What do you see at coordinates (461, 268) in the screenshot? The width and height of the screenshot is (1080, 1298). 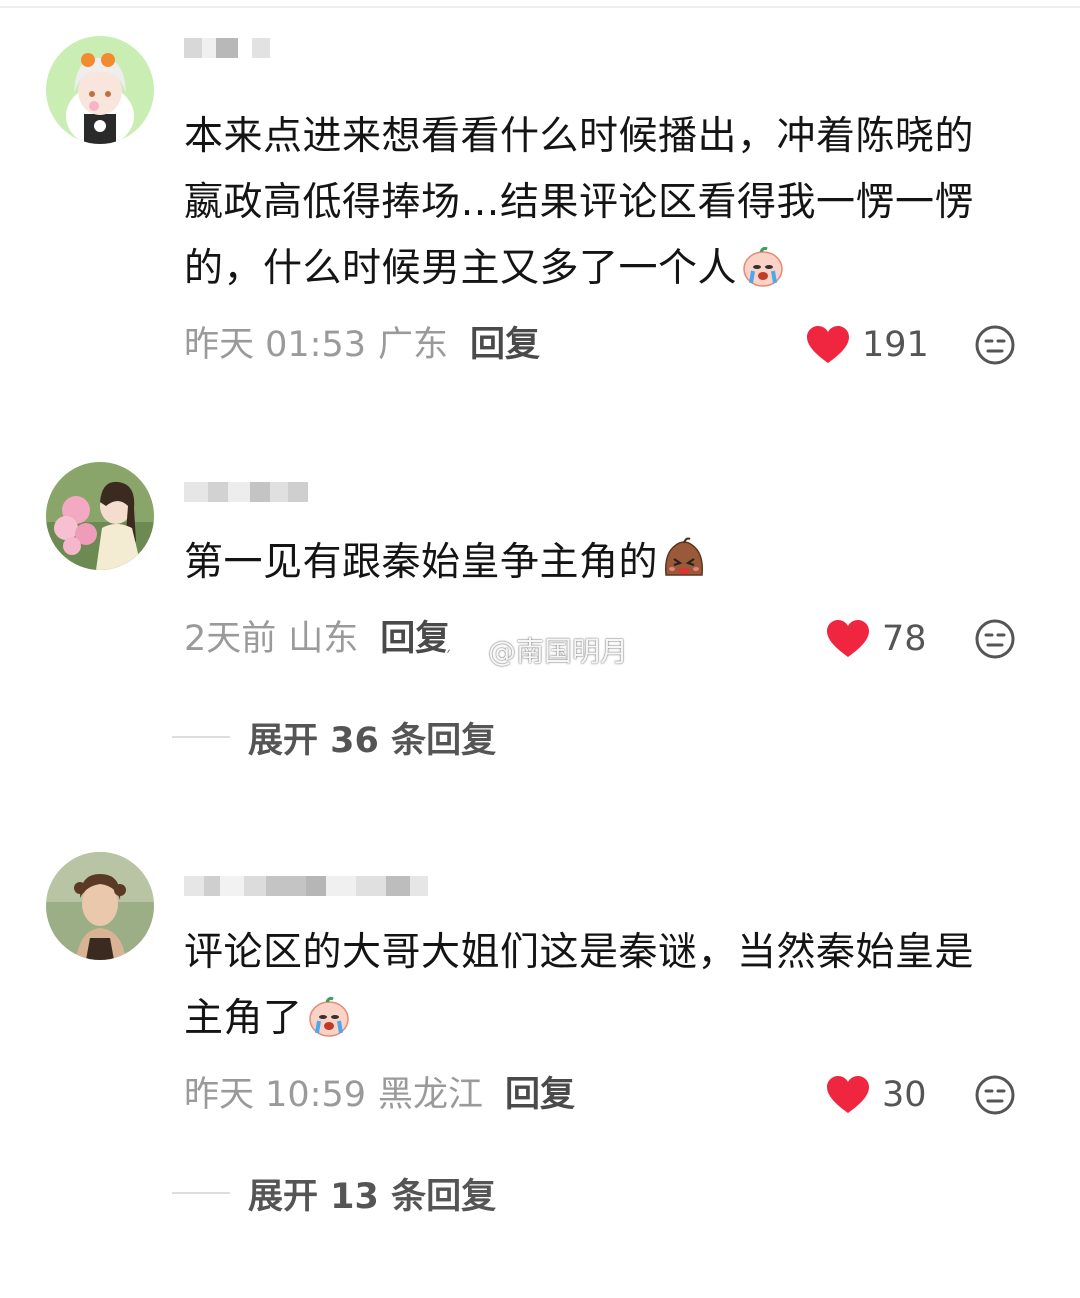 I see `comment-line-text: 的，什么时候男主又多了一个人` at bounding box center [461, 268].